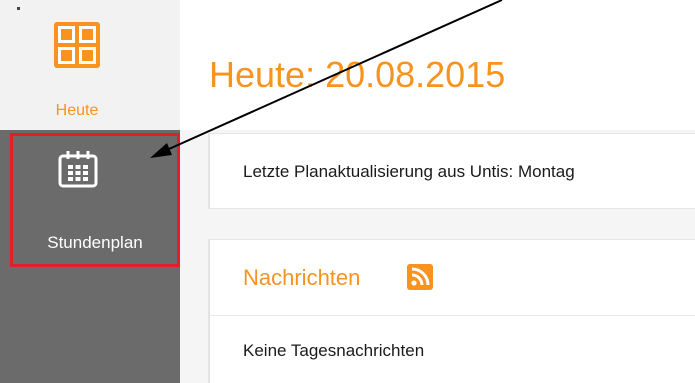  Describe the element at coordinates (77, 45) in the screenshot. I see `grid-icon` at that location.